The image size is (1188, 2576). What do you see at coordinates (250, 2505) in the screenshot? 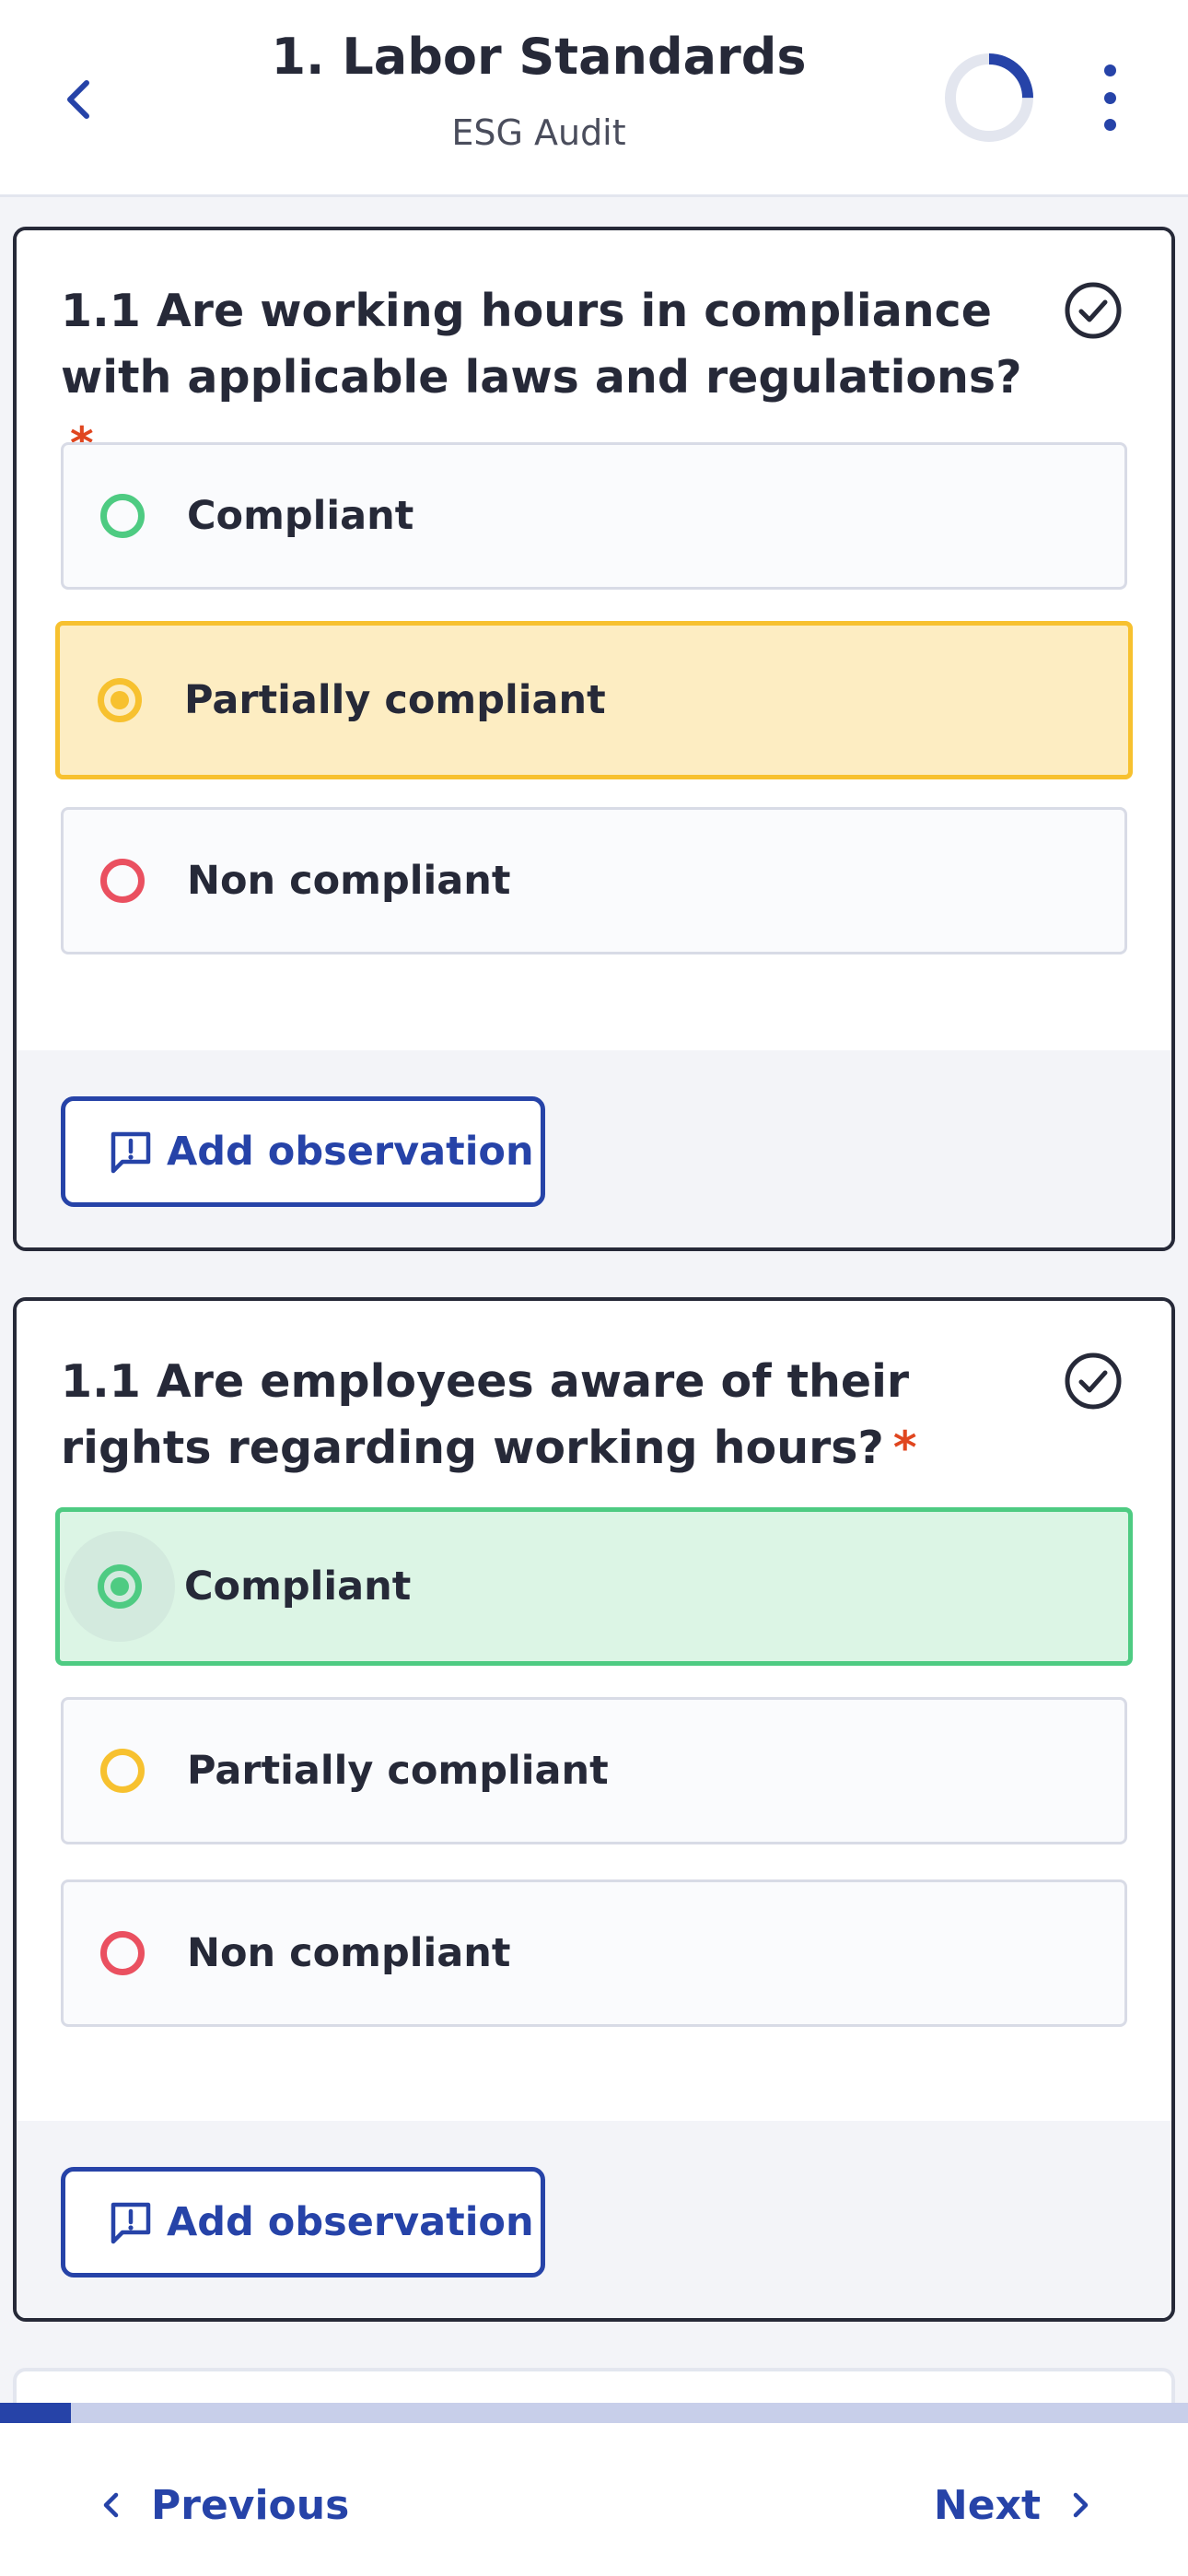
I see `previous-label: Previous` at bounding box center [250, 2505].